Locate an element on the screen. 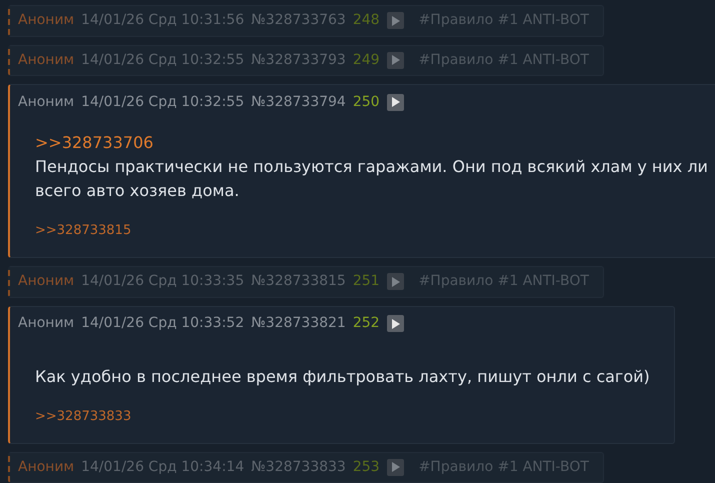 This screenshot has width=715, height=483. reply-link: >>328733706 is located at coordinates (94, 143).